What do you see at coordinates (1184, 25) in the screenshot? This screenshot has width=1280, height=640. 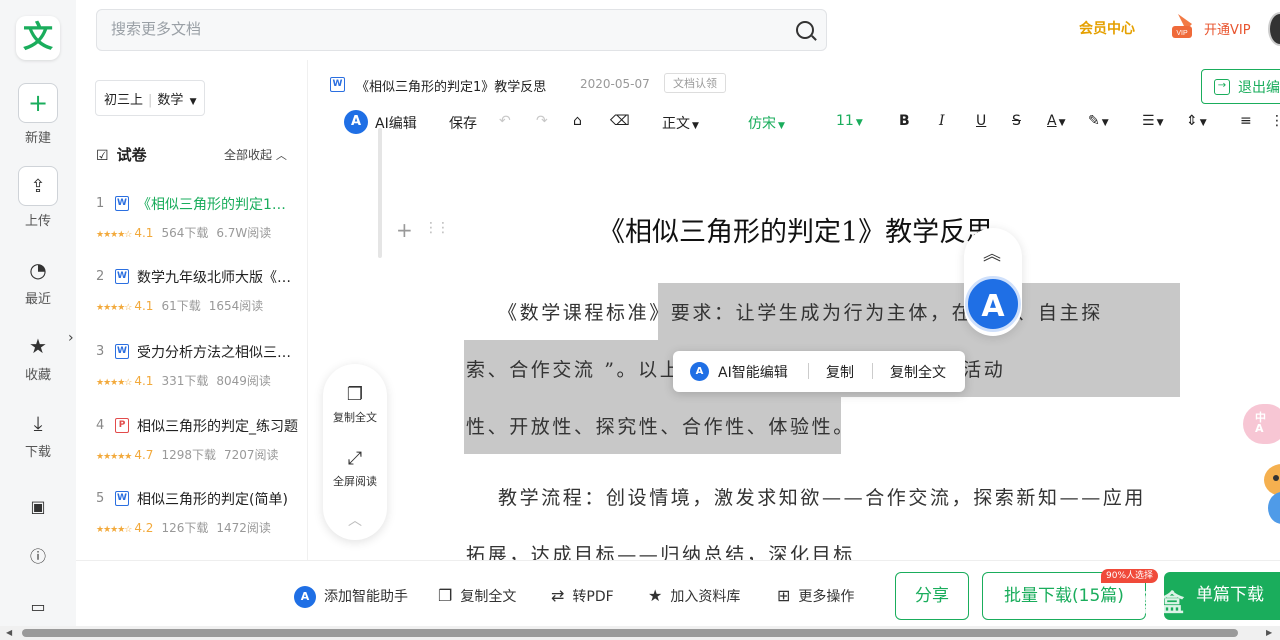 I see `vip-rocket-icon: VIP` at bounding box center [1184, 25].